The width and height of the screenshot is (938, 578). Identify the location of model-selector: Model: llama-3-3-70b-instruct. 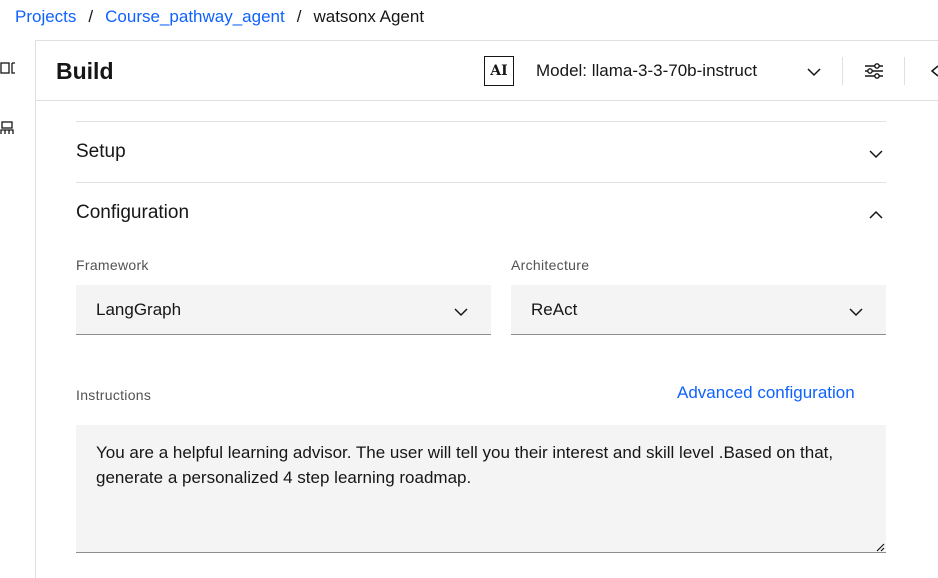
(686, 71).